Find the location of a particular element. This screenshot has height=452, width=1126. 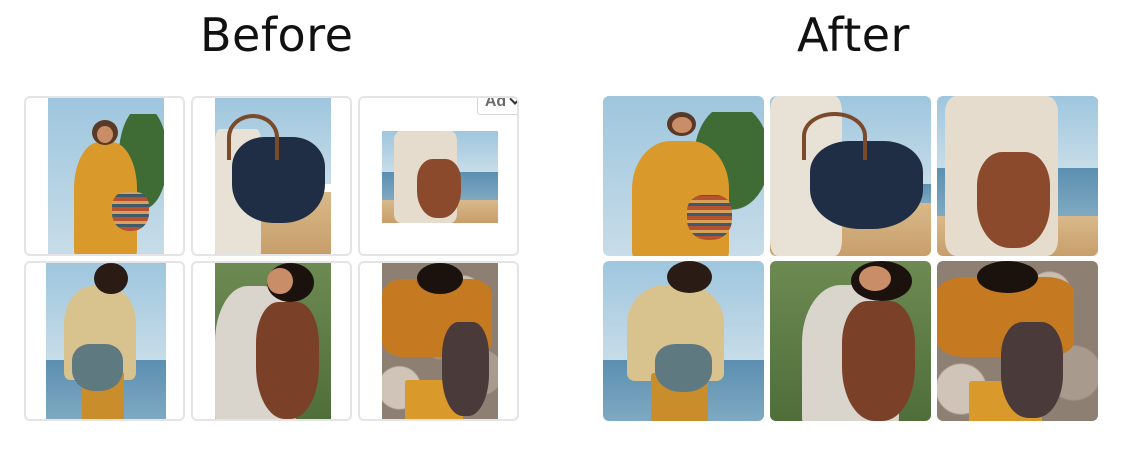

after-heading: After is located at coordinates (853, 35).